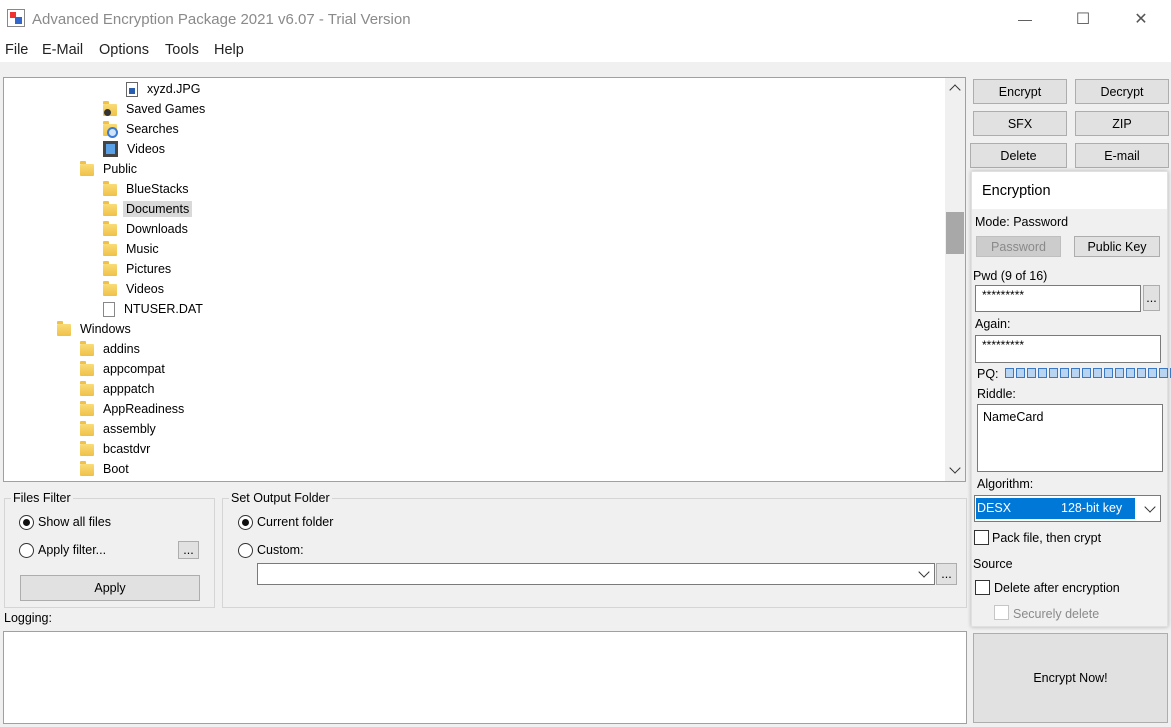  I want to click on password-quality-bar, so click(1088, 373).